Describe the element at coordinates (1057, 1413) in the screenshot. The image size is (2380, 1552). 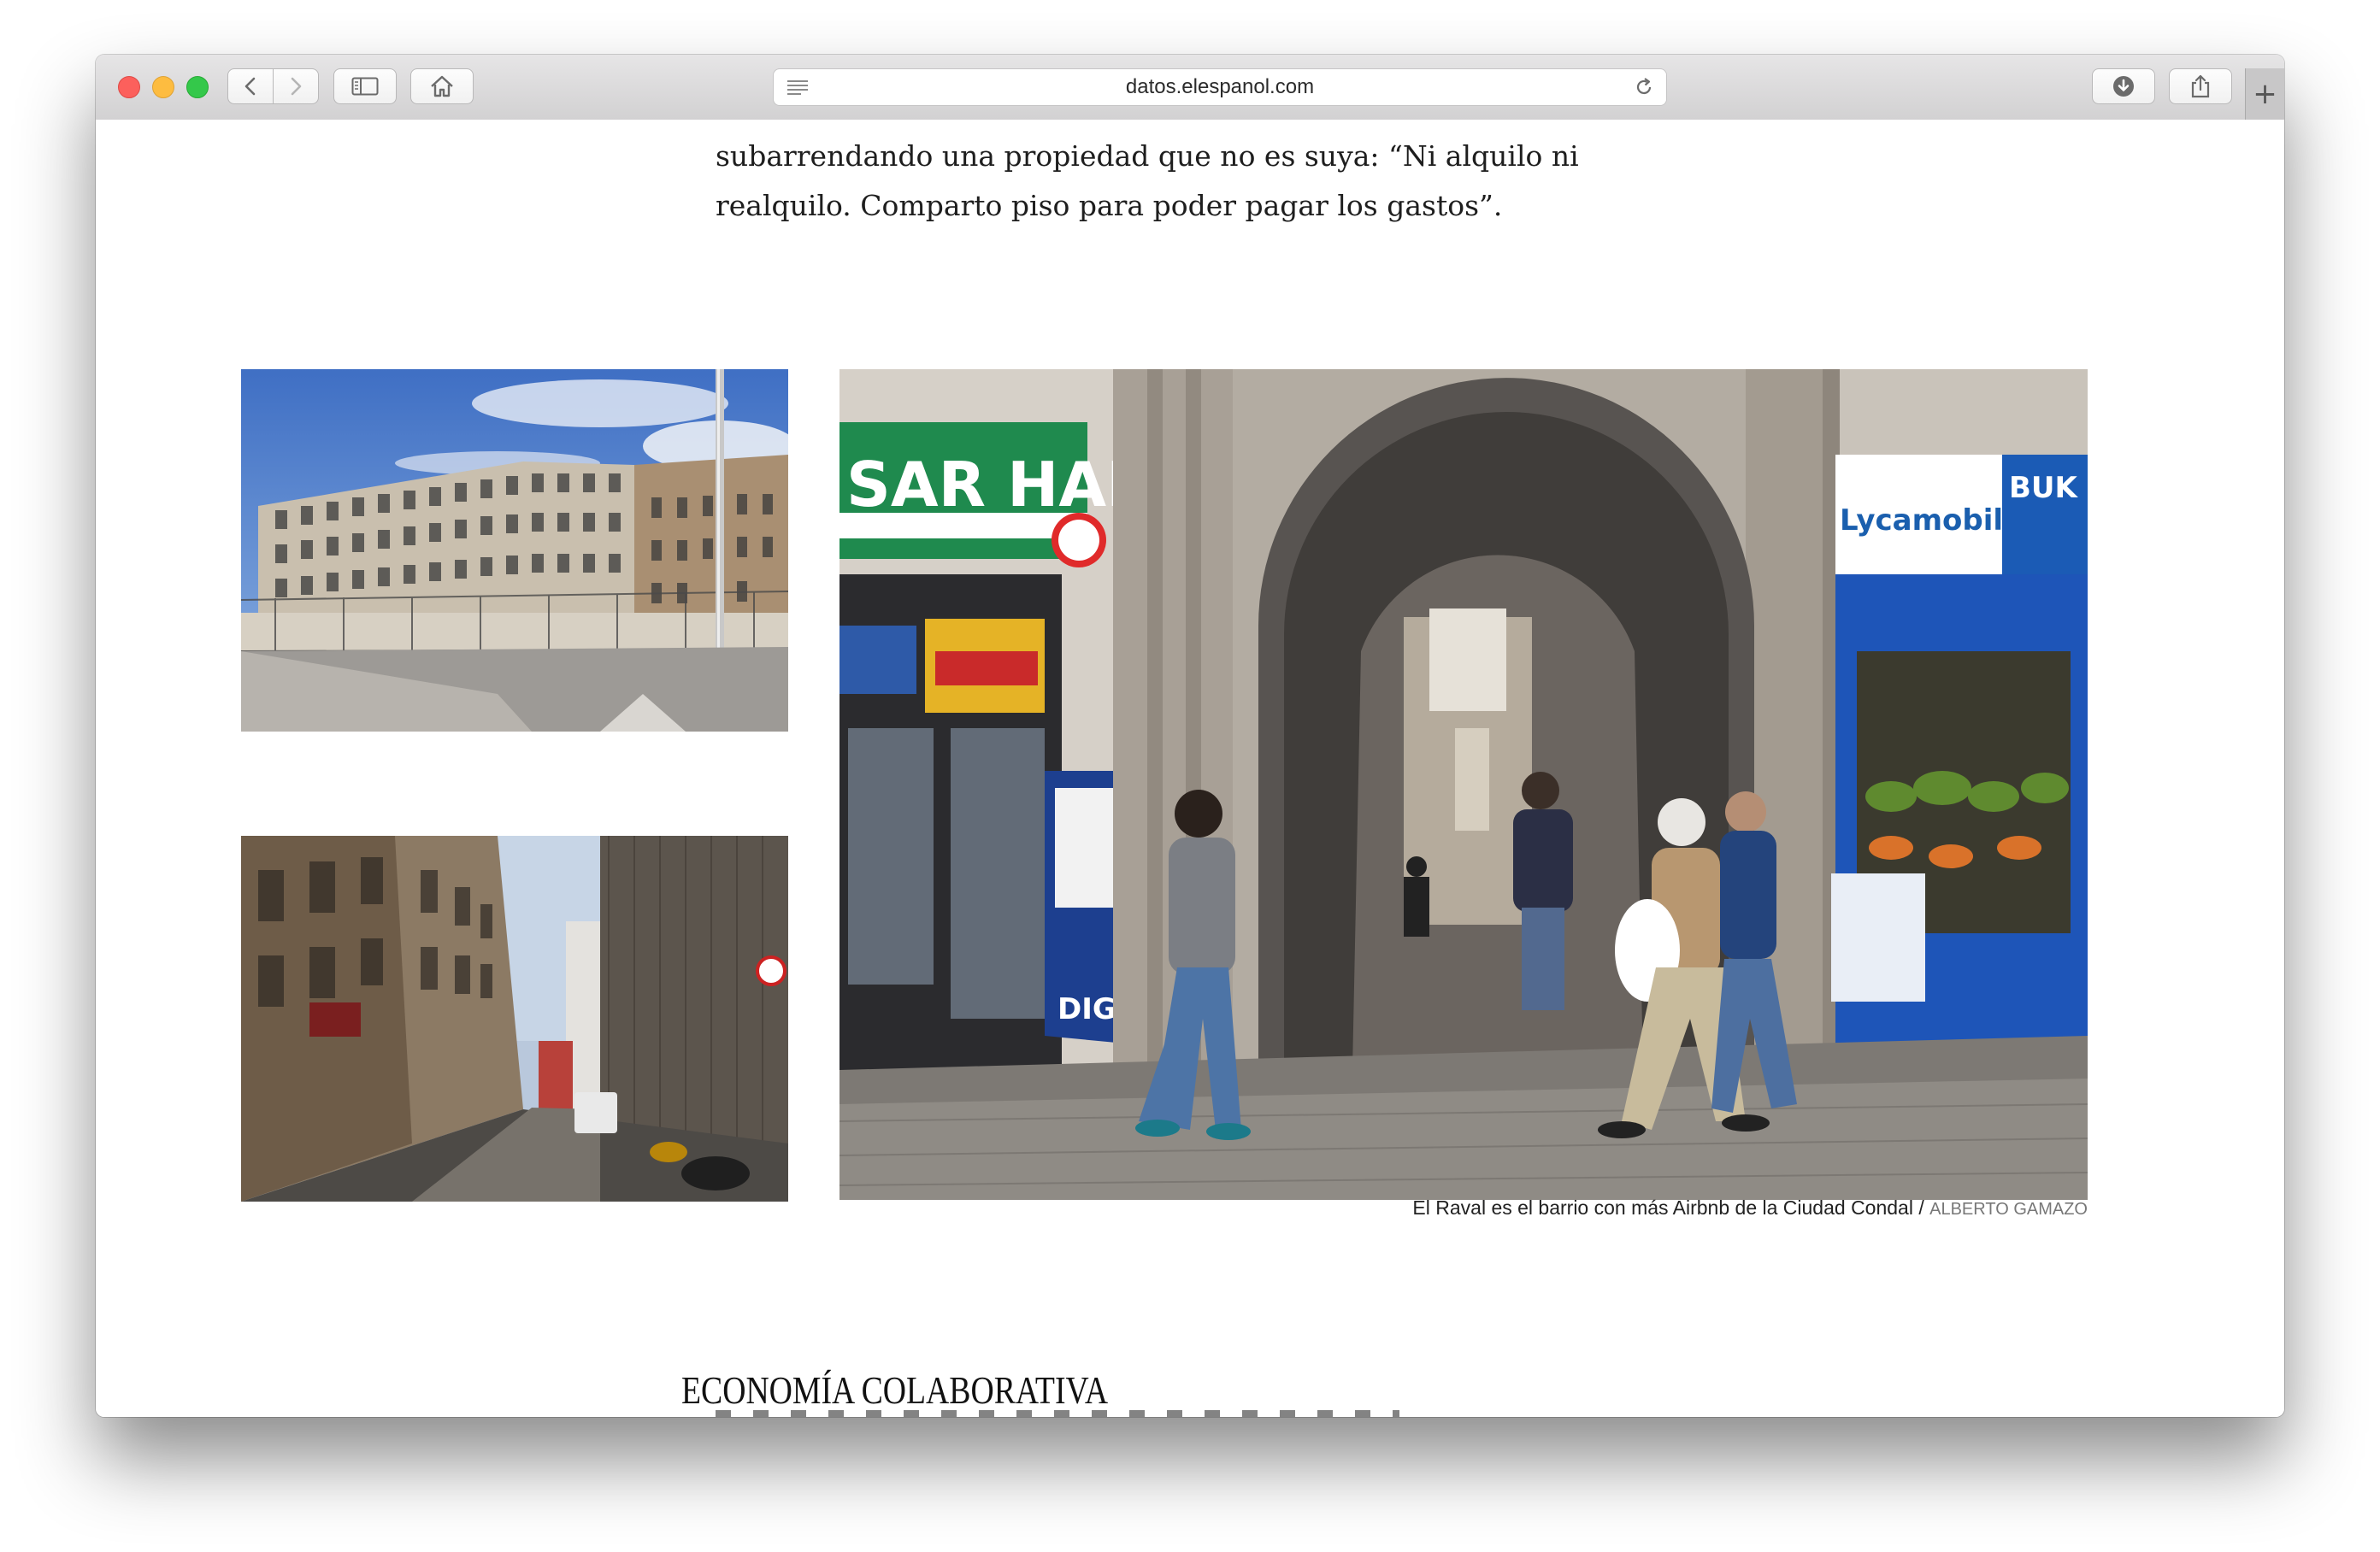
I see `clipped-next-line` at that location.